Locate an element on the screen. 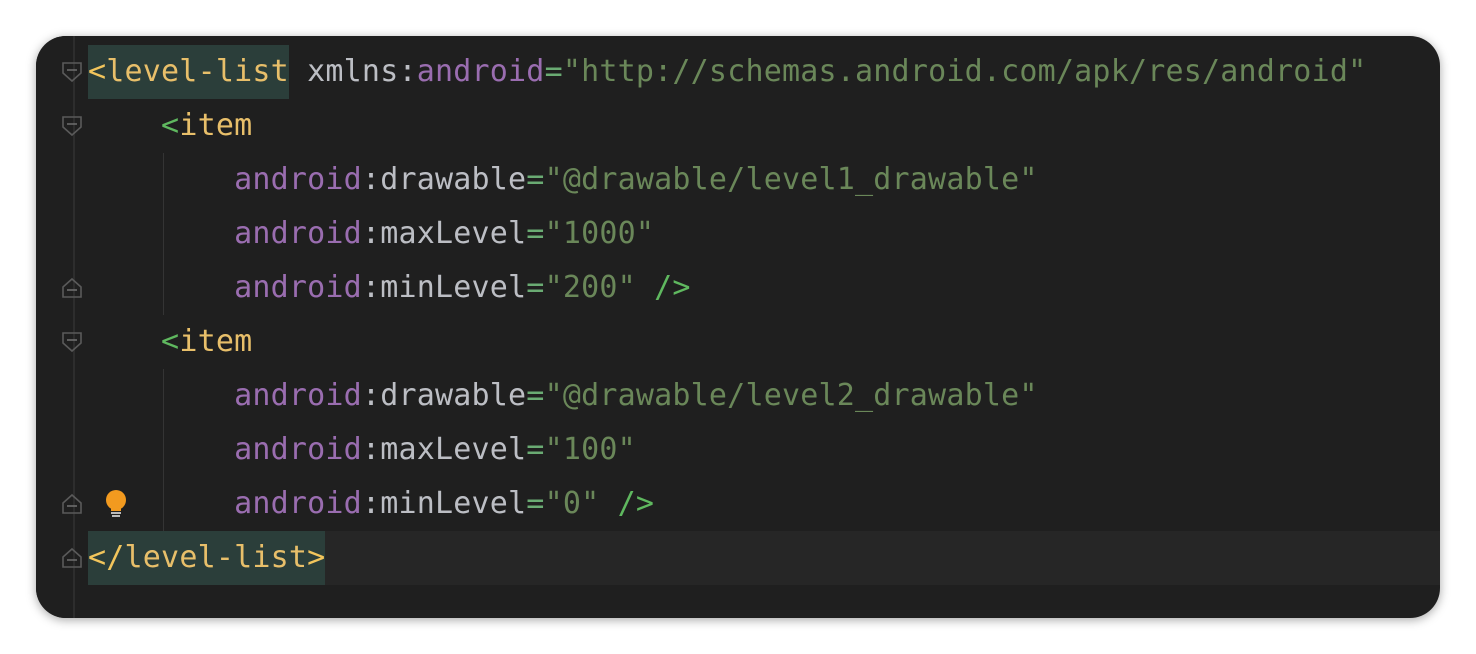 The height and width of the screenshot is (654, 1476). code-token: "@drawable/level2_drawable" is located at coordinates (791, 395).